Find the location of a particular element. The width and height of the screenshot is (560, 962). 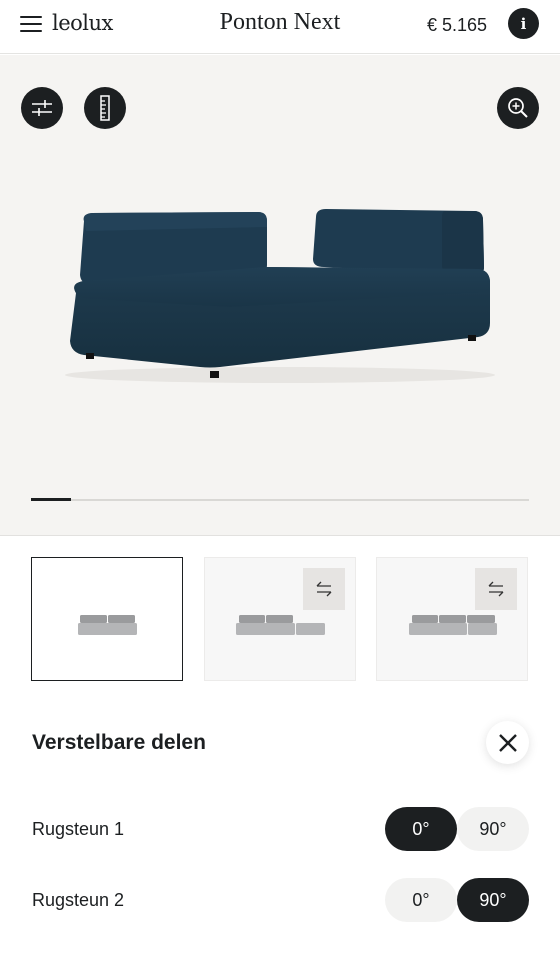

ruler-glyph is located at coordinates (105, 108).